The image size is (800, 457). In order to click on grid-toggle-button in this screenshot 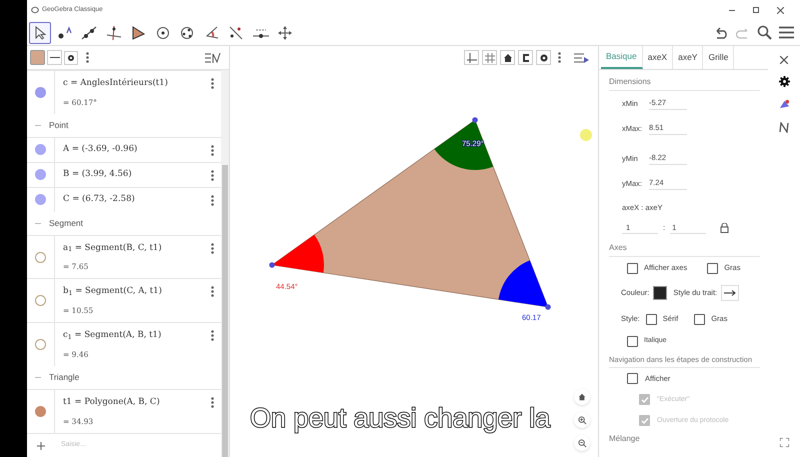, I will do `click(489, 57)`.